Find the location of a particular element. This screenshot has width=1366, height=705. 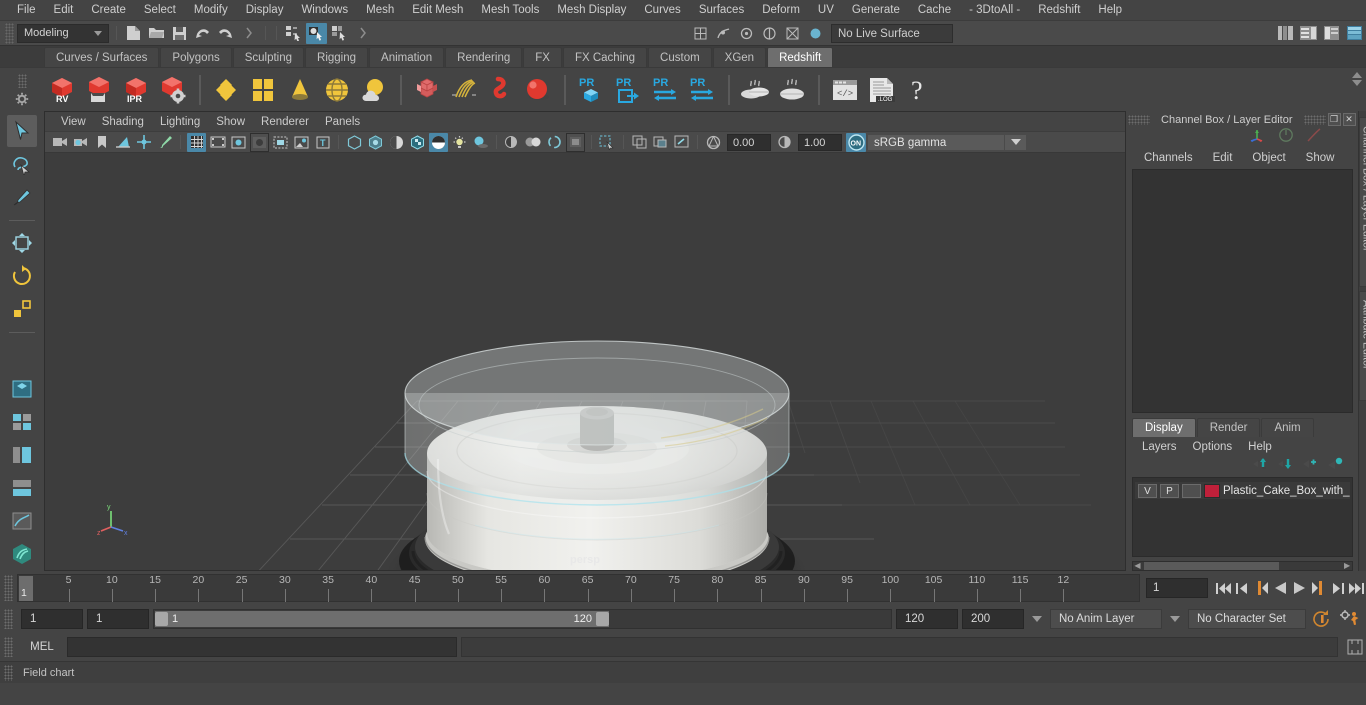

menu-display: Display is located at coordinates (265, 10).